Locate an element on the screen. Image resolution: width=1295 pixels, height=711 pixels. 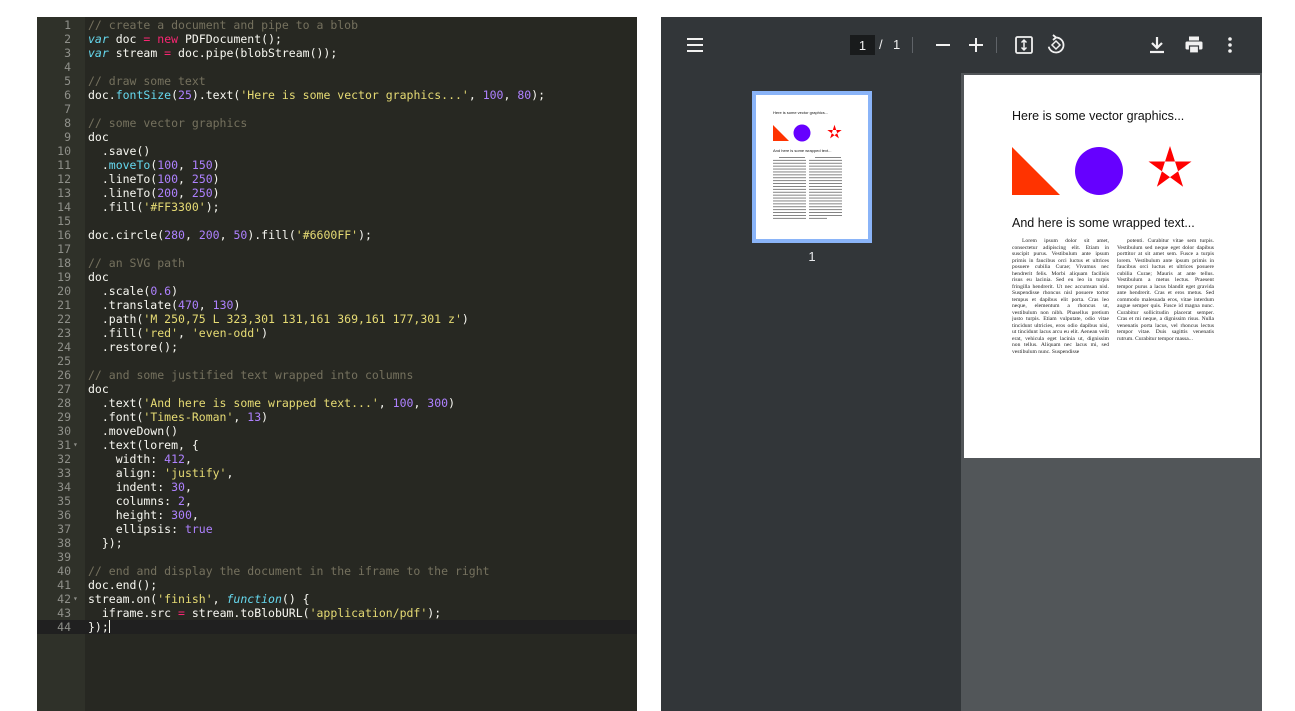
code-line: 8 // some vector graphics is located at coordinates (337, 123).